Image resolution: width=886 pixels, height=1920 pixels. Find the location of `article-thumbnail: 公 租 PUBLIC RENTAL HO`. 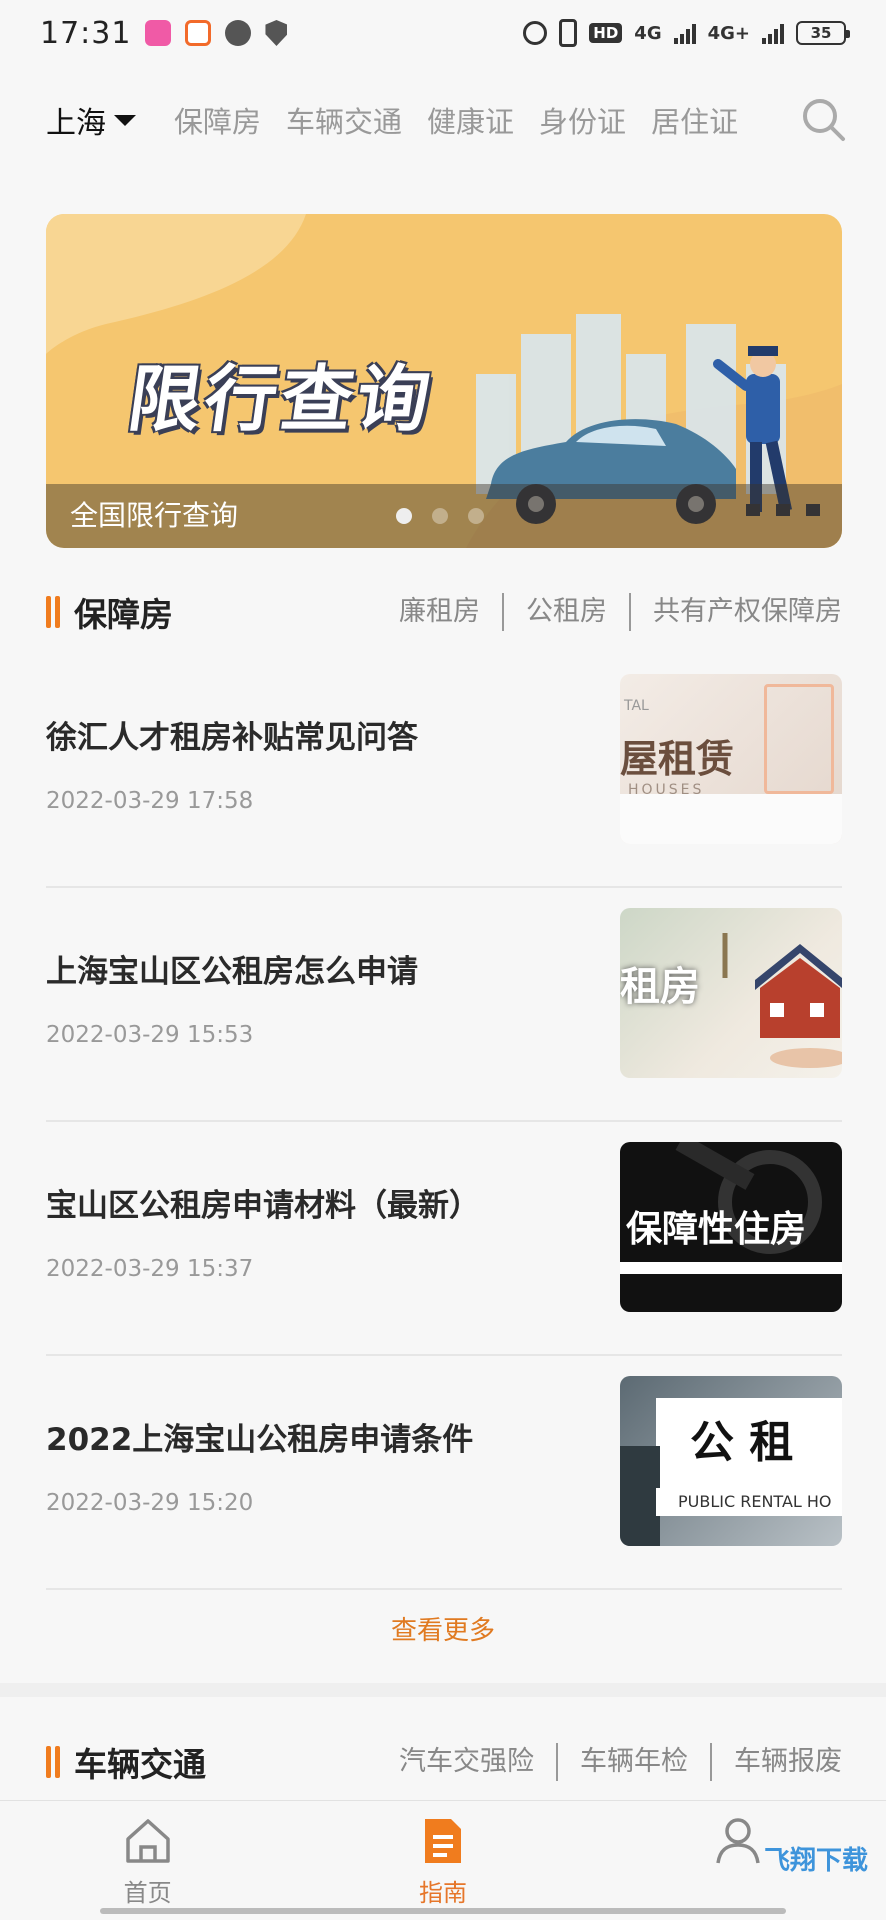

article-thumbnail: 公 租 PUBLIC RENTAL HO is located at coordinates (731, 1461).